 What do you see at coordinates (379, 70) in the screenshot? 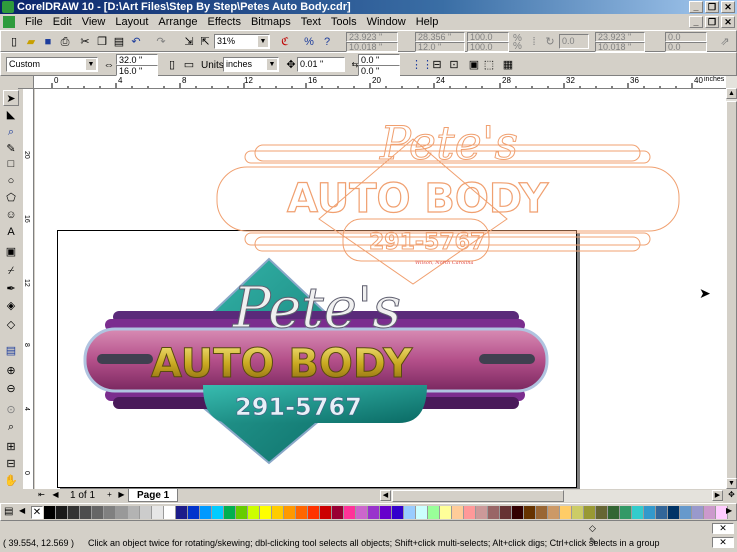
I see `duplicate-y-field: 0.0 "` at bounding box center [379, 70].